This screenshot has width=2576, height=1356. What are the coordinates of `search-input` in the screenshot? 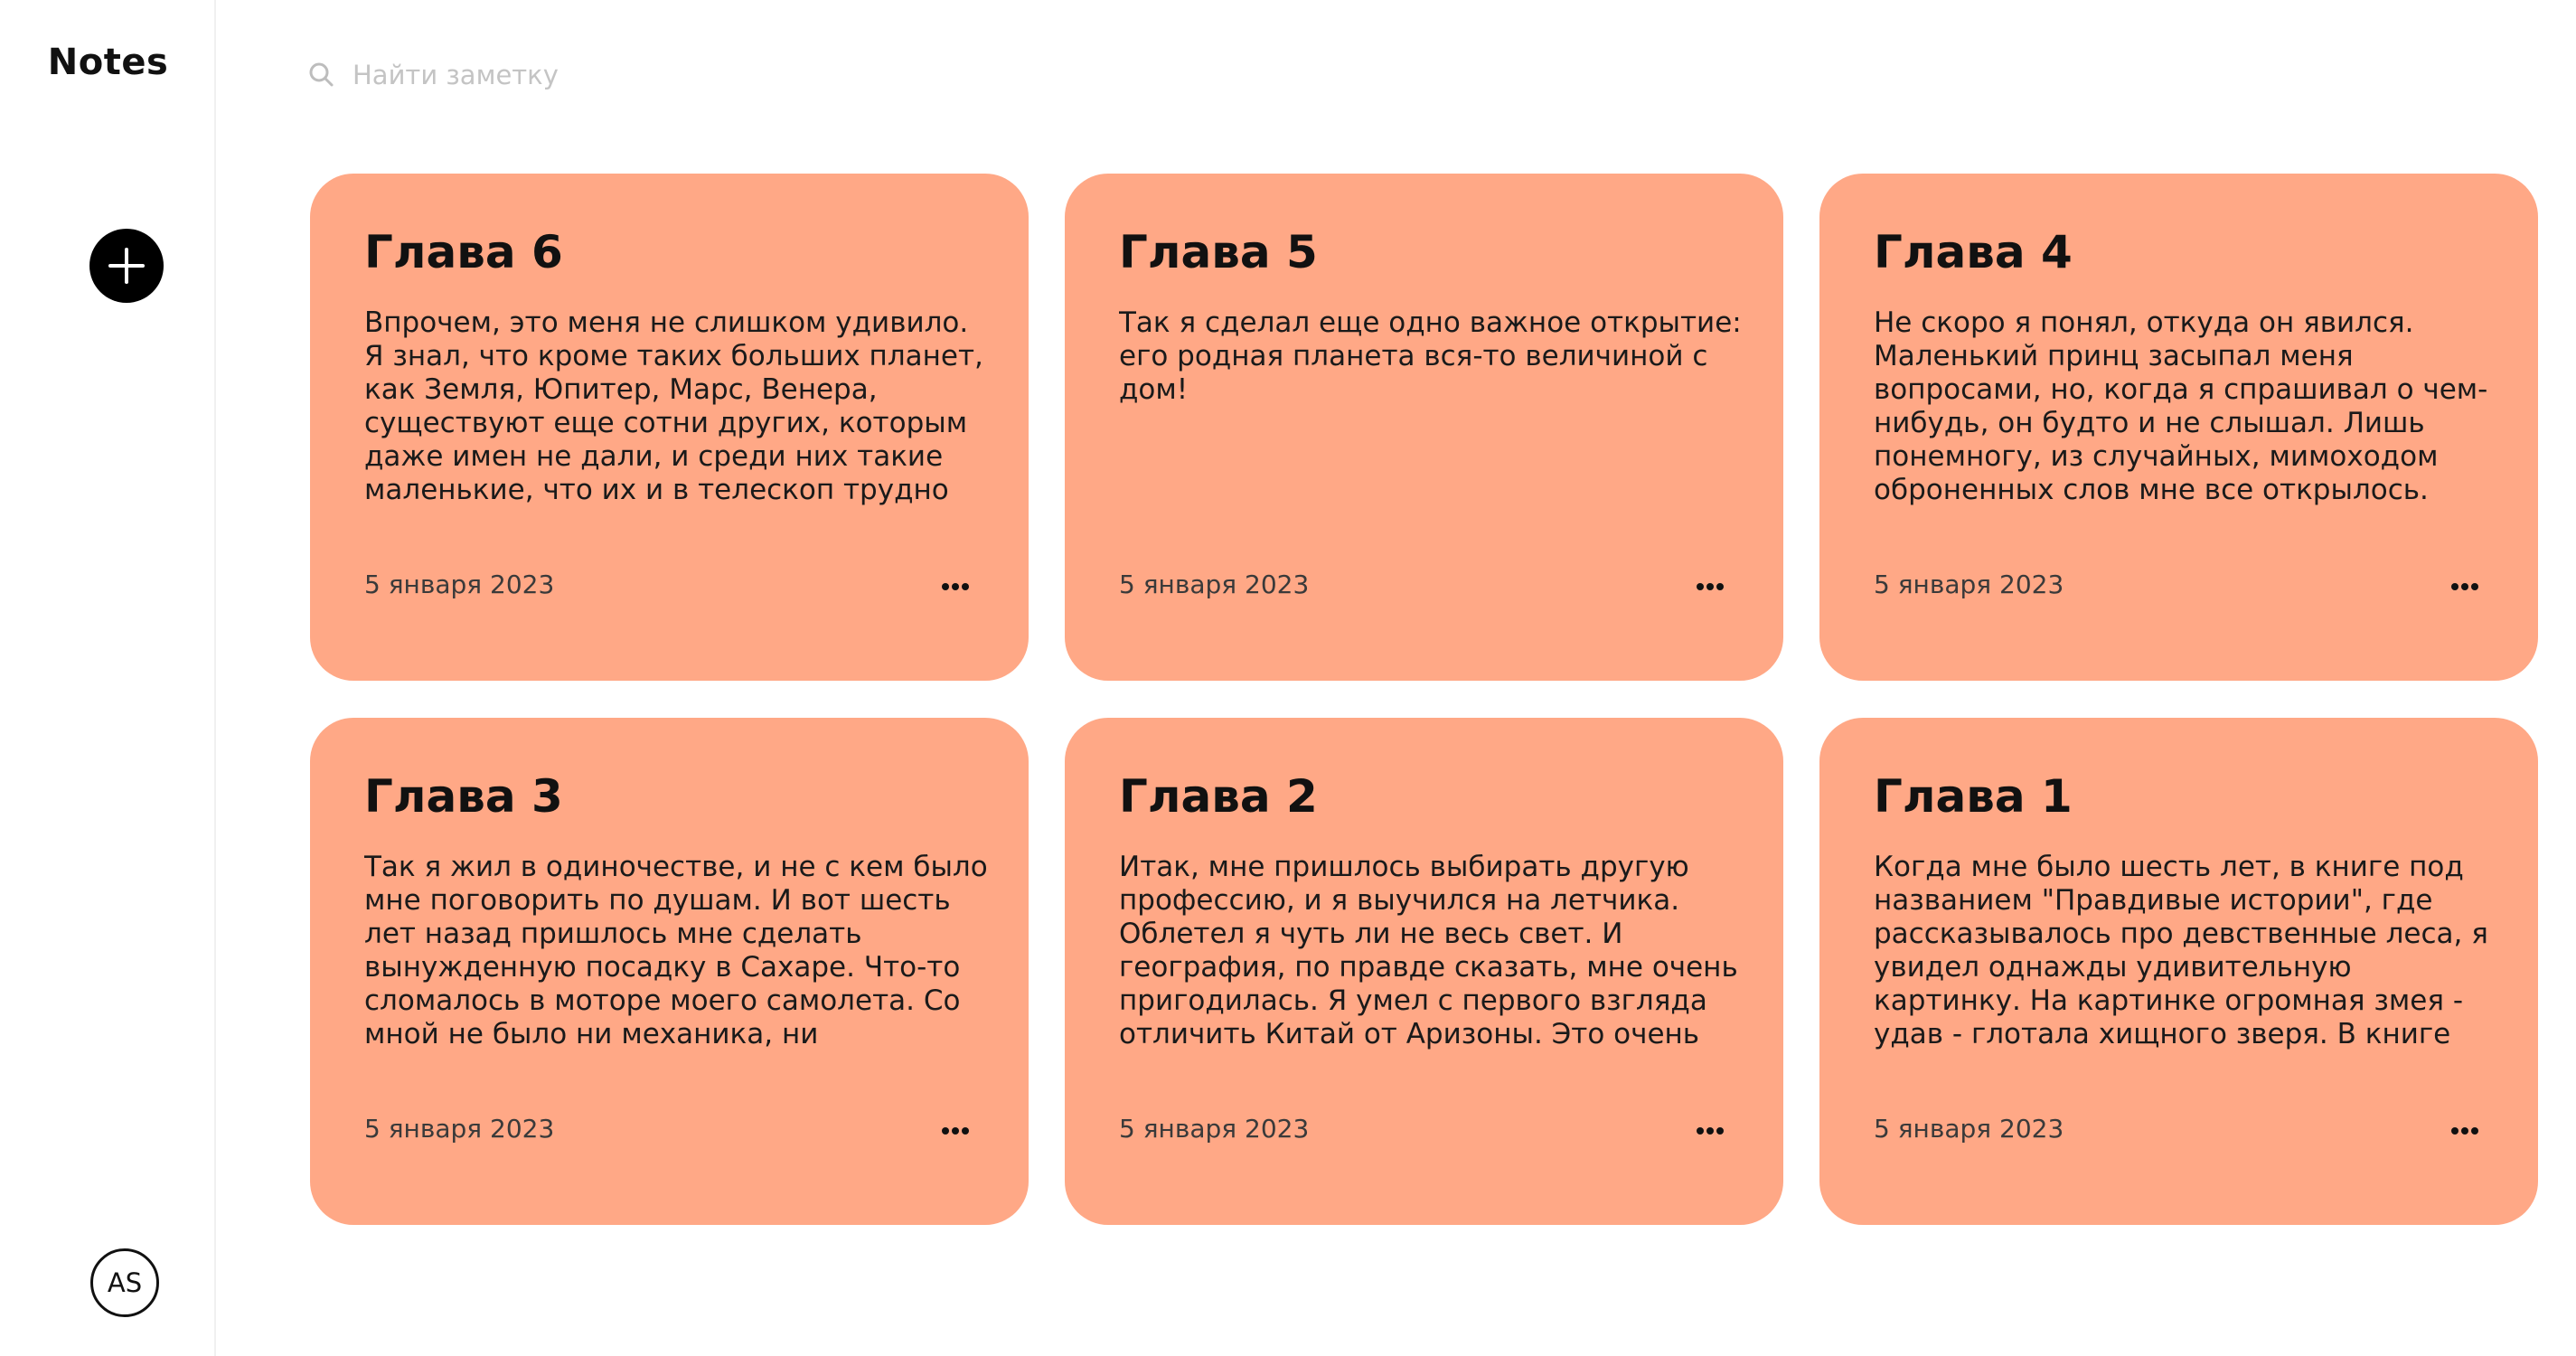 It's located at (669, 75).